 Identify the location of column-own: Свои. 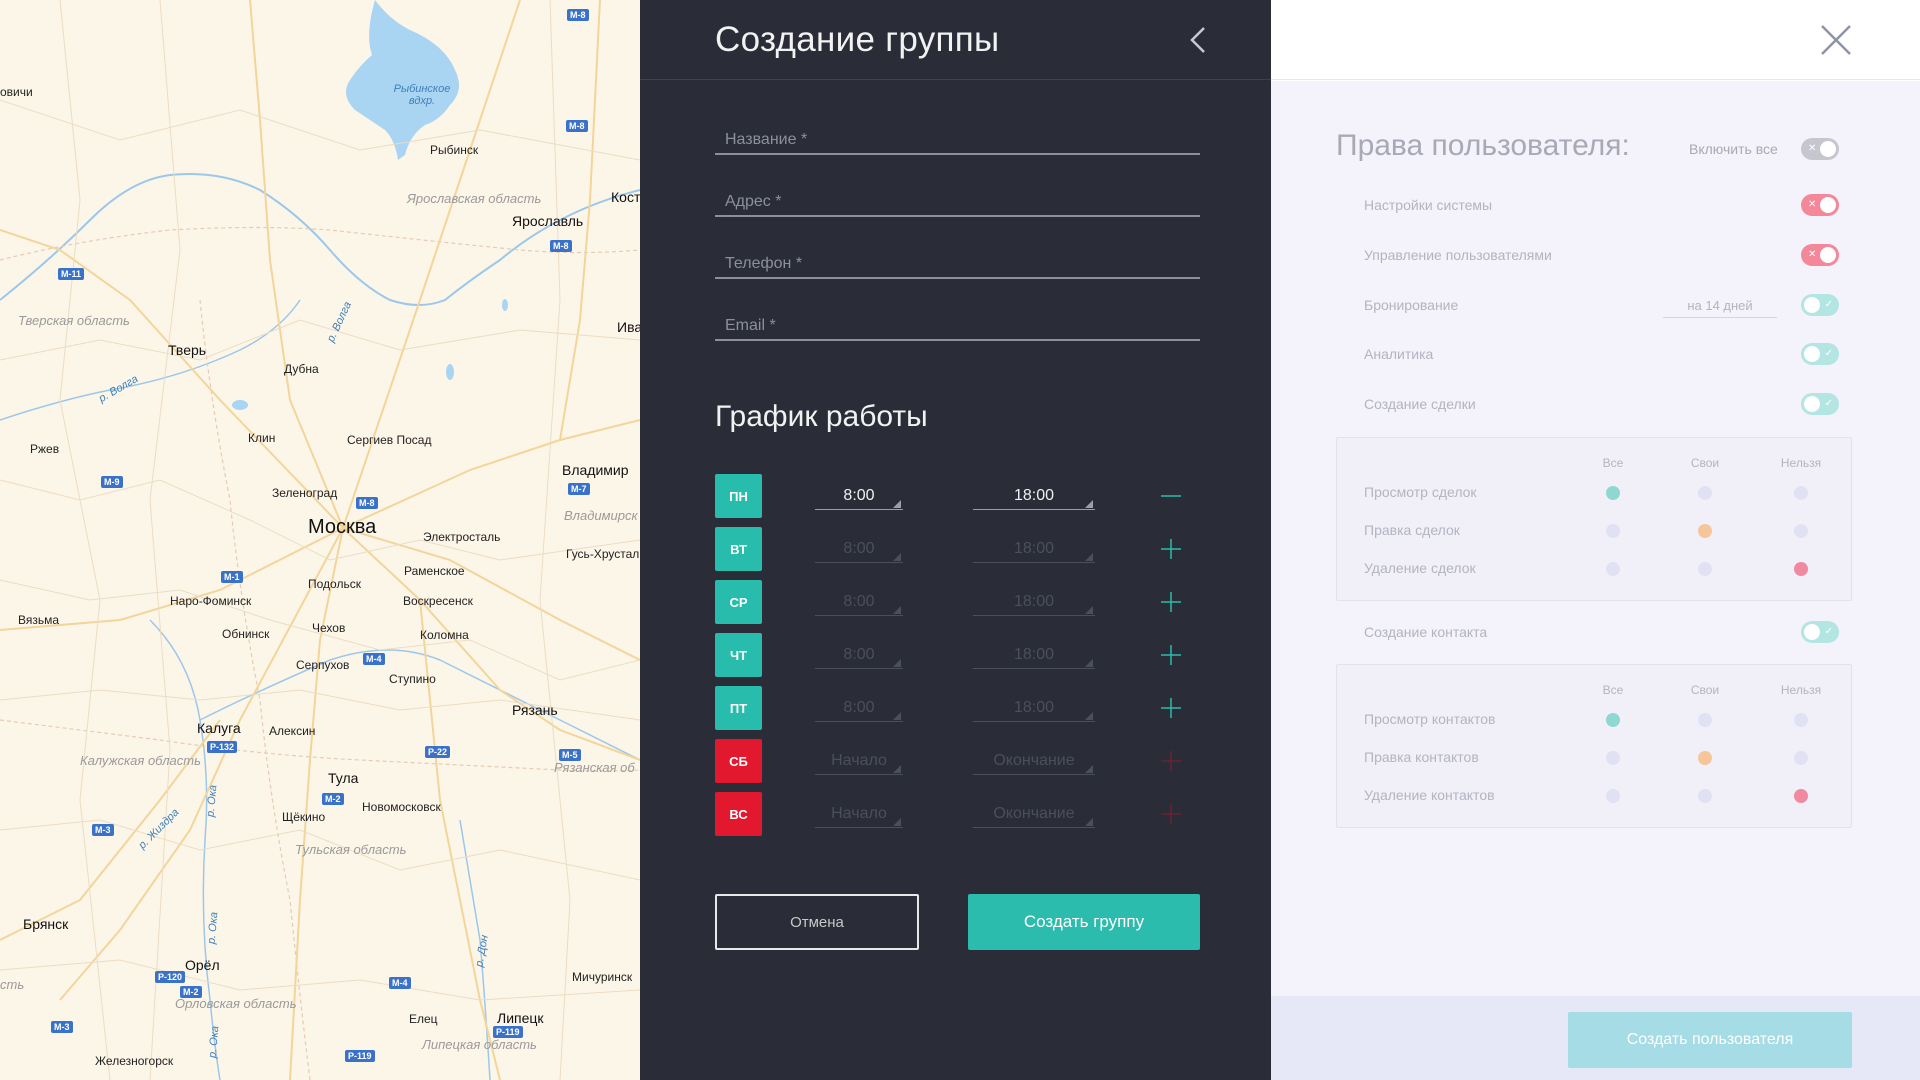
(1705, 690).